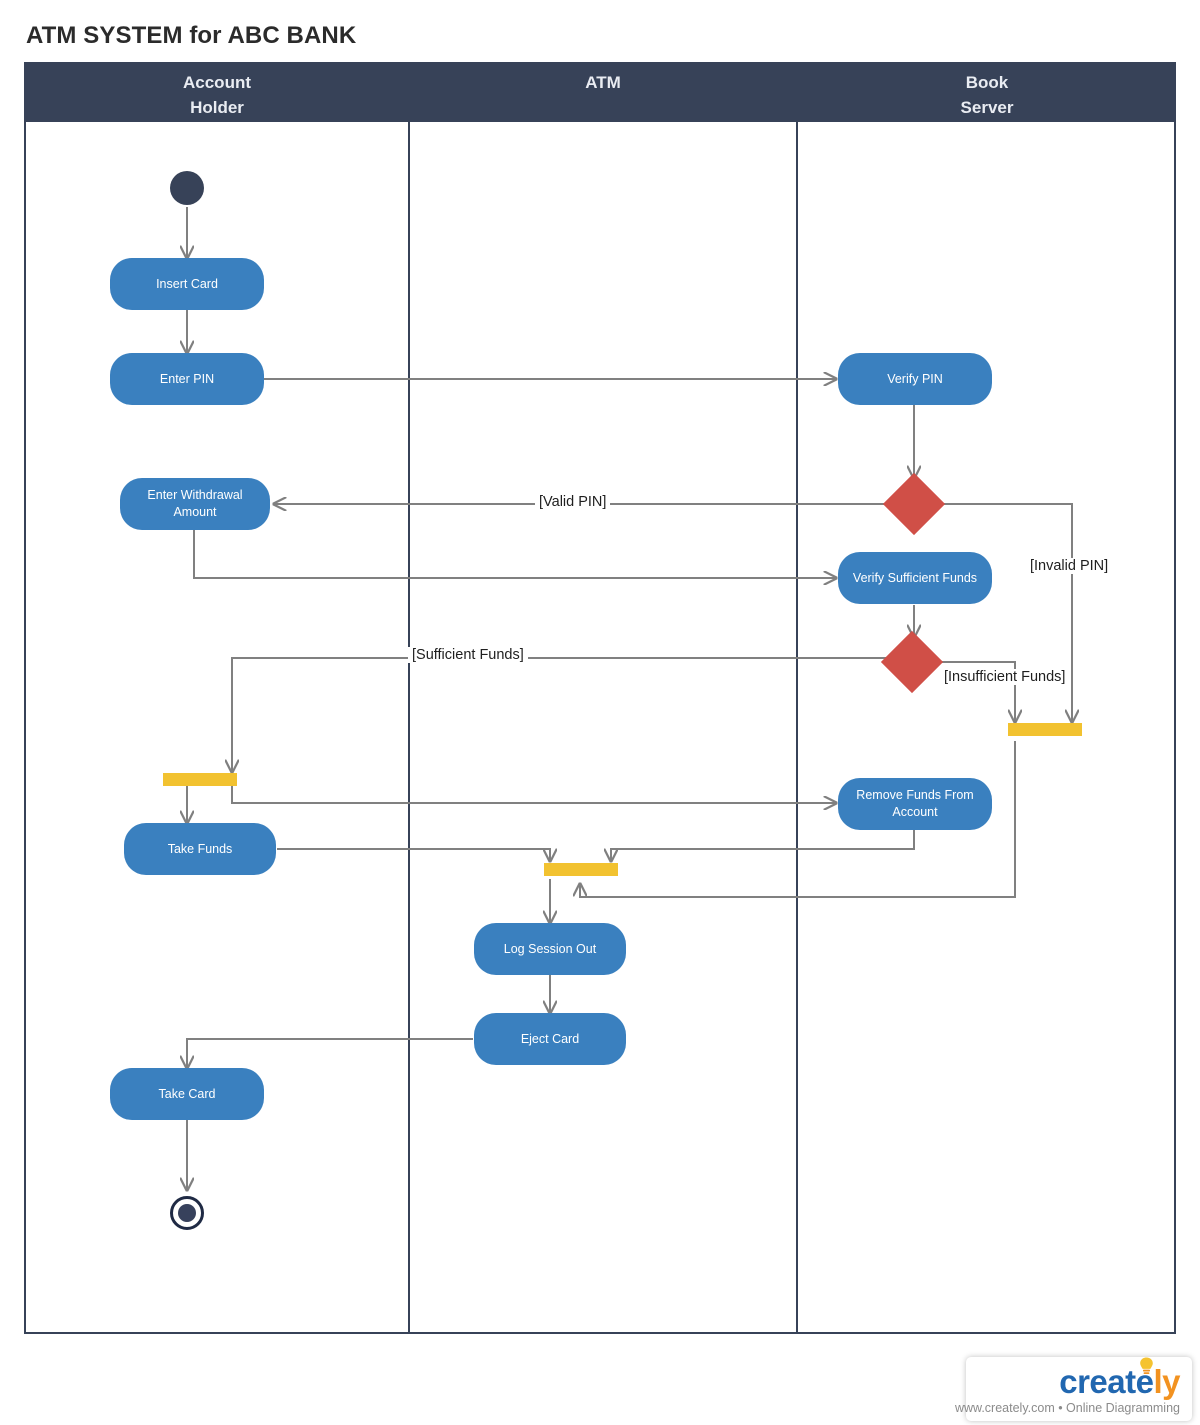 This screenshot has width=1200, height=1425. I want to click on activity-verify-sufficient-funds: Verify Sufficient Funds, so click(915, 578).